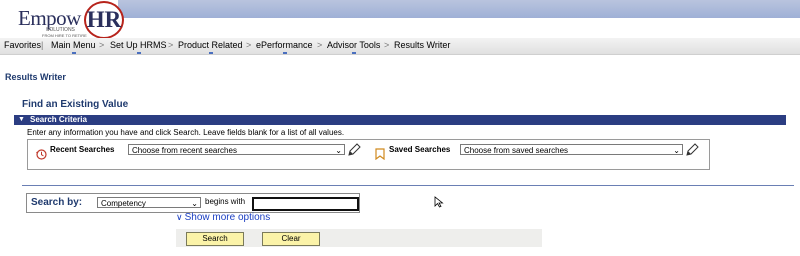 The height and width of the screenshot is (256, 800). I want to click on search-by-label: Search by:, so click(57, 202).